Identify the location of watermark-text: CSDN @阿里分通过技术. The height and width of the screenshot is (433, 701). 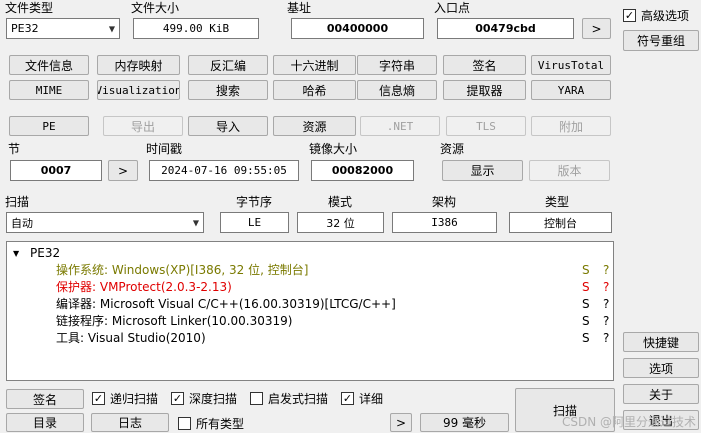
(629, 422).